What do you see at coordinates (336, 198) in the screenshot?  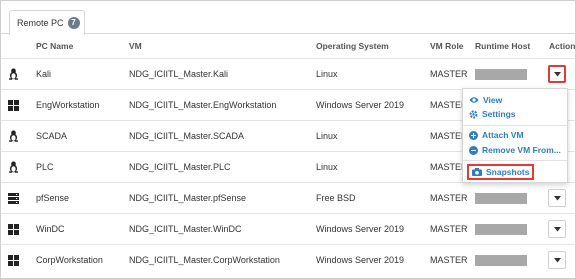 I see `operating-system: Free BSD` at bounding box center [336, 198].